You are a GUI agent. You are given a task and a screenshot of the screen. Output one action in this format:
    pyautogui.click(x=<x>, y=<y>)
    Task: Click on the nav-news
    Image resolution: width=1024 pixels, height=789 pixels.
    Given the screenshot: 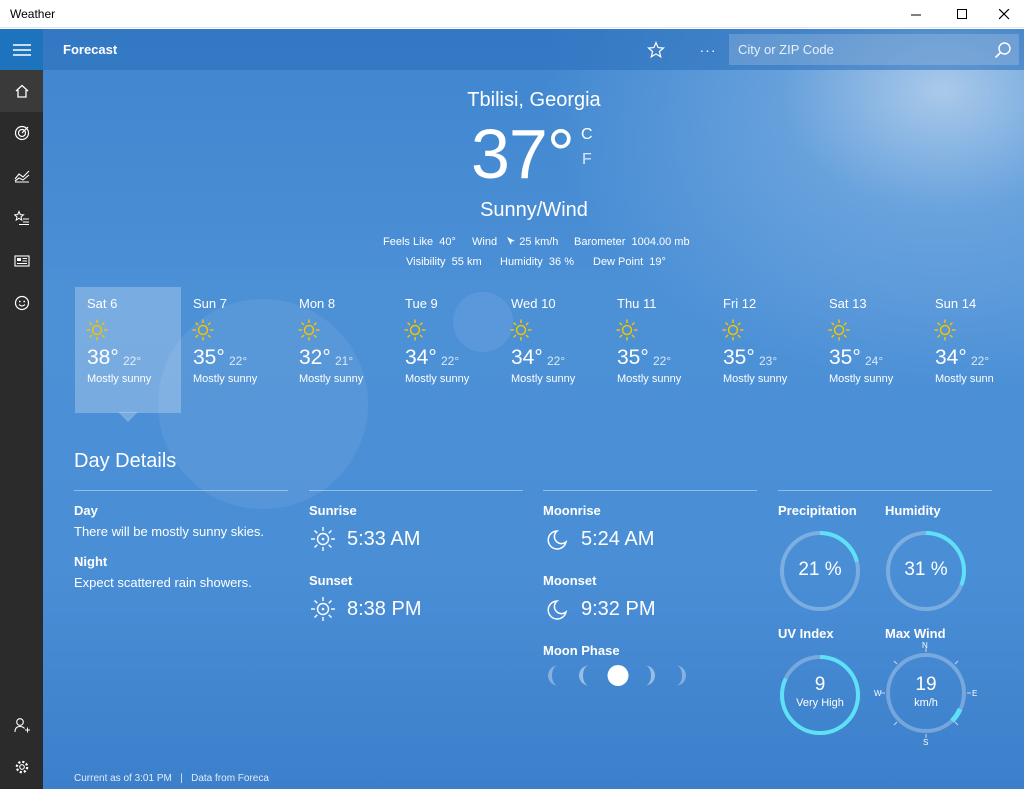 What is the action you would take?
    pyautogui.click(x=21, y=261)
    